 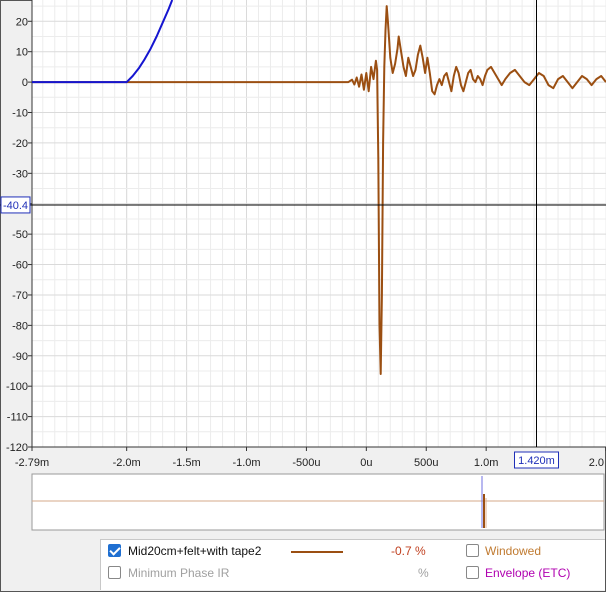 I want to click on y-tick-label: -20, so click(x=20, y=144).